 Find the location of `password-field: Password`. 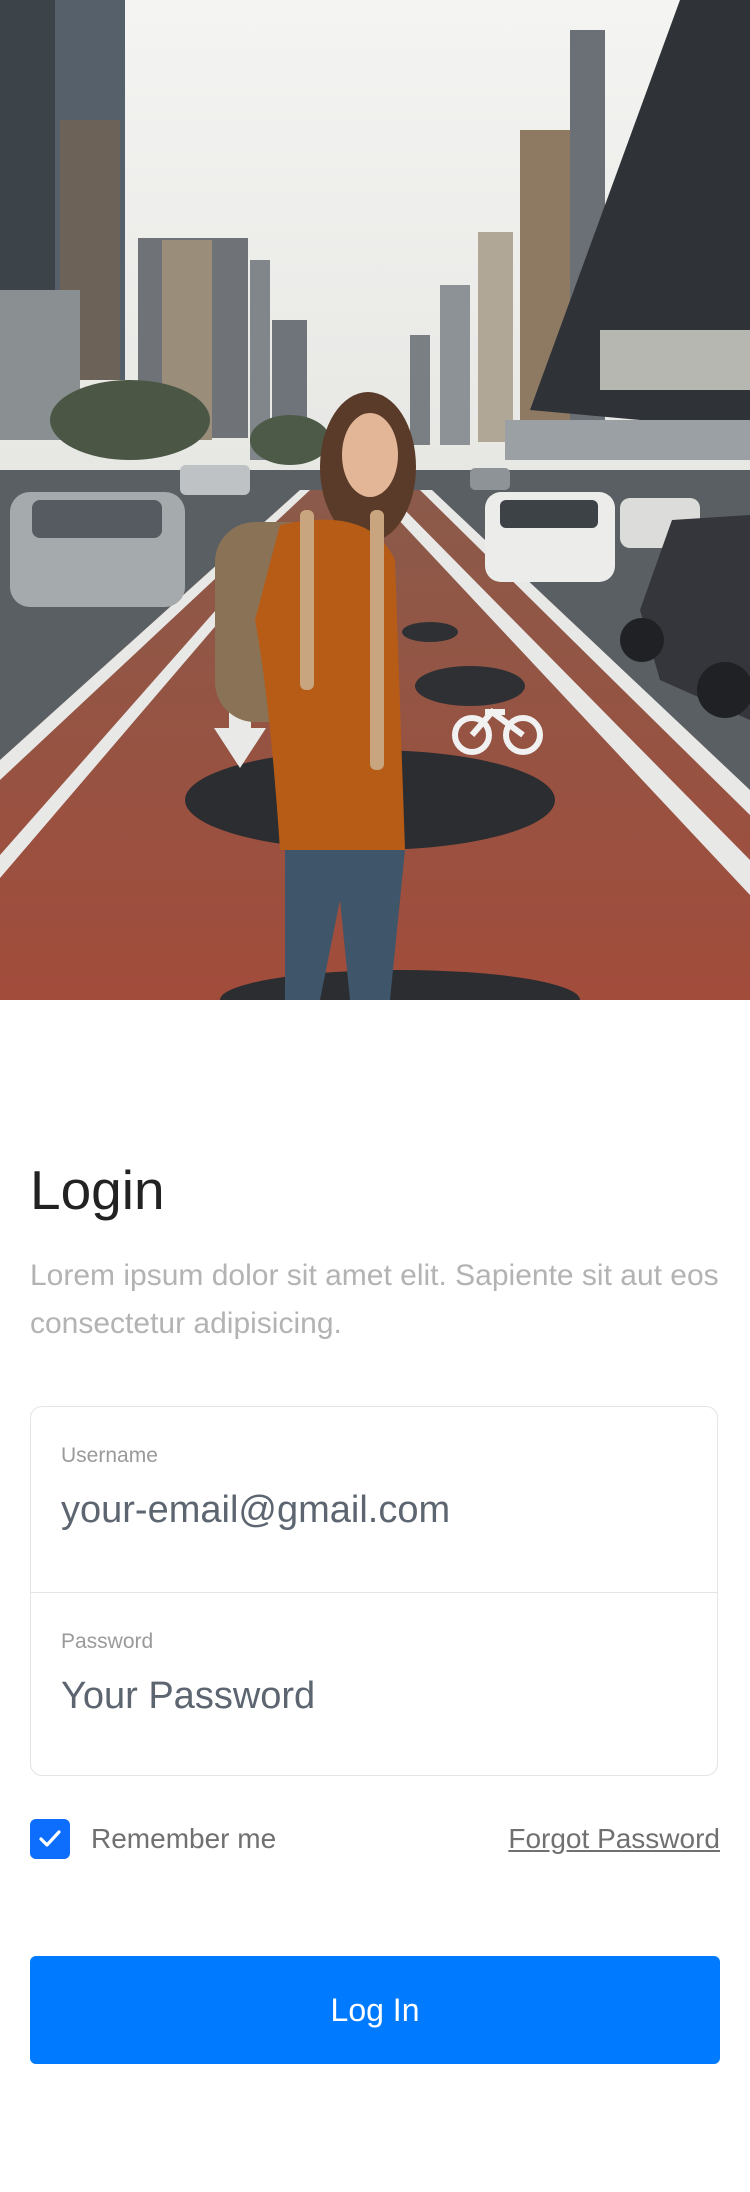

password-field: Password is located at coordinates (374, 1683).